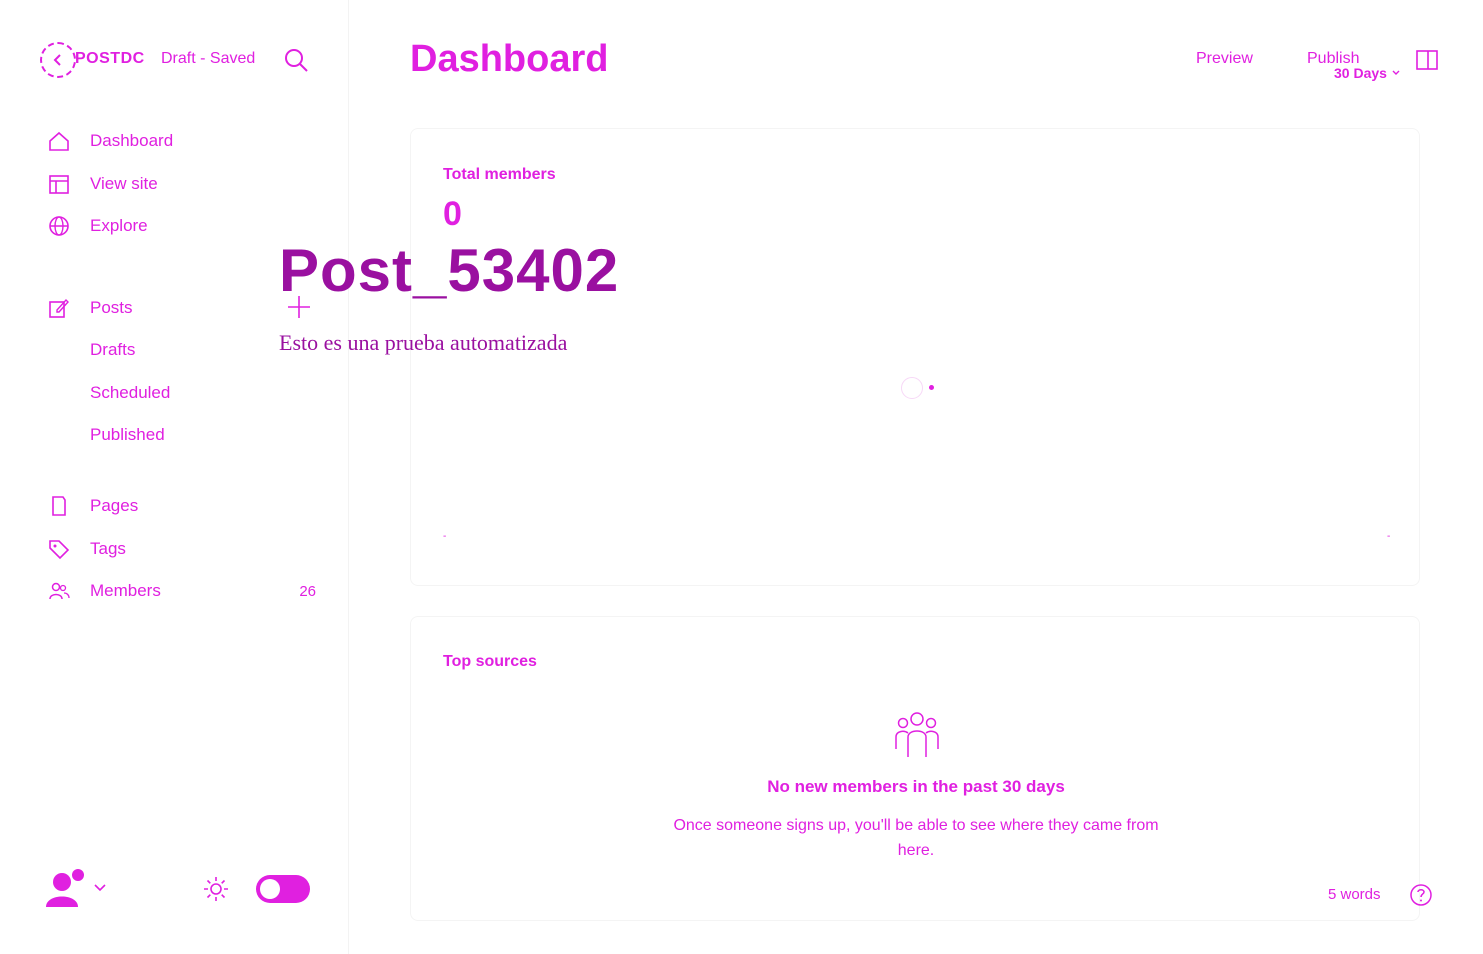  What do you see at coordinates (112, 350) in the screenshot?
I see `sidebar-item-drafts: Drafts` at bounding box center [112, 350].